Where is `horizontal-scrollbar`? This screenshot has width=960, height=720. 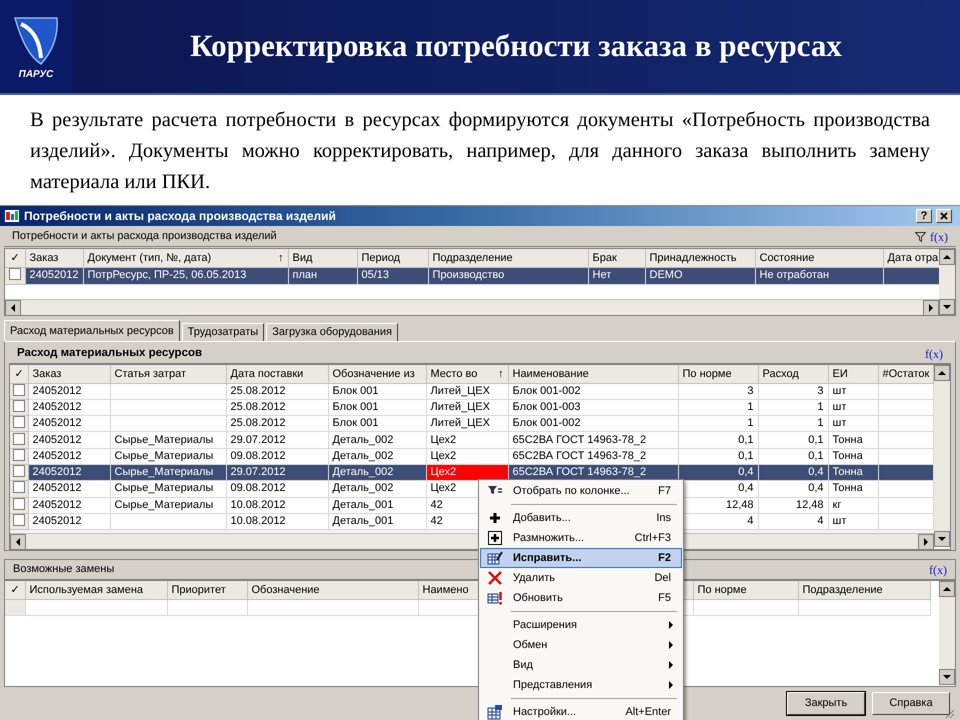
horizontal-scrollbar is located at coordinates (472, 307).